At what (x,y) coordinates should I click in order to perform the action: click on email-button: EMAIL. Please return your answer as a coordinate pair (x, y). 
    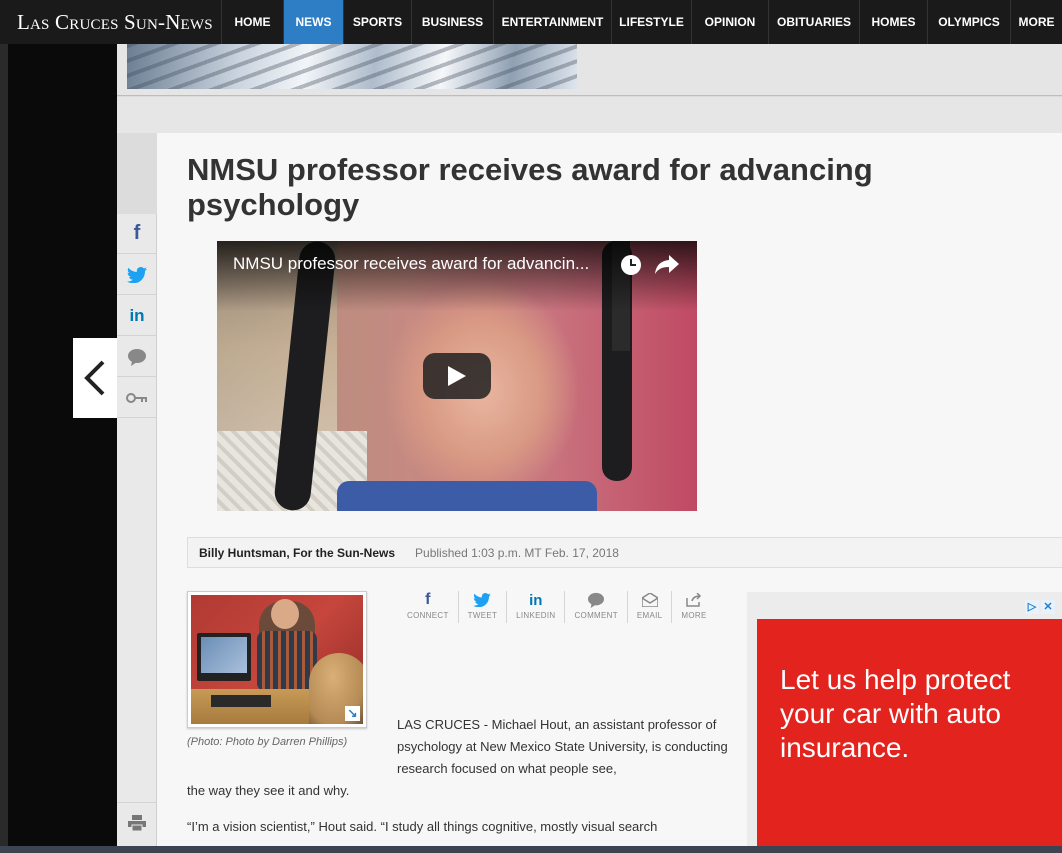
    Looking at the image, I should click on (650, 607).